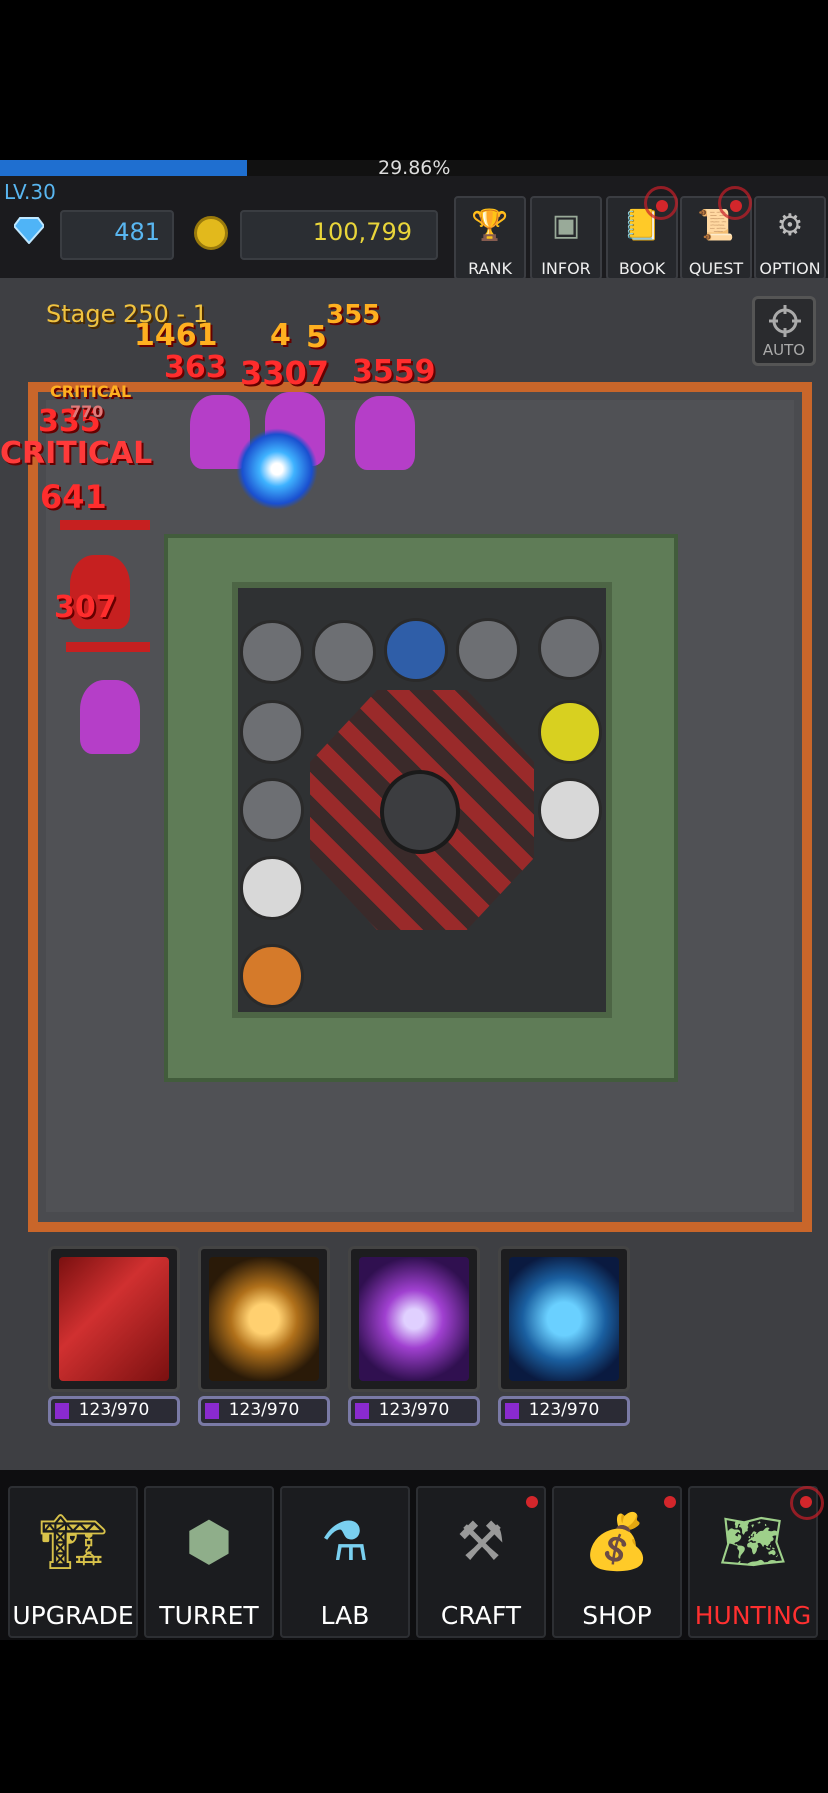  I want to click on damage-number: 3307, so click(285, 373).